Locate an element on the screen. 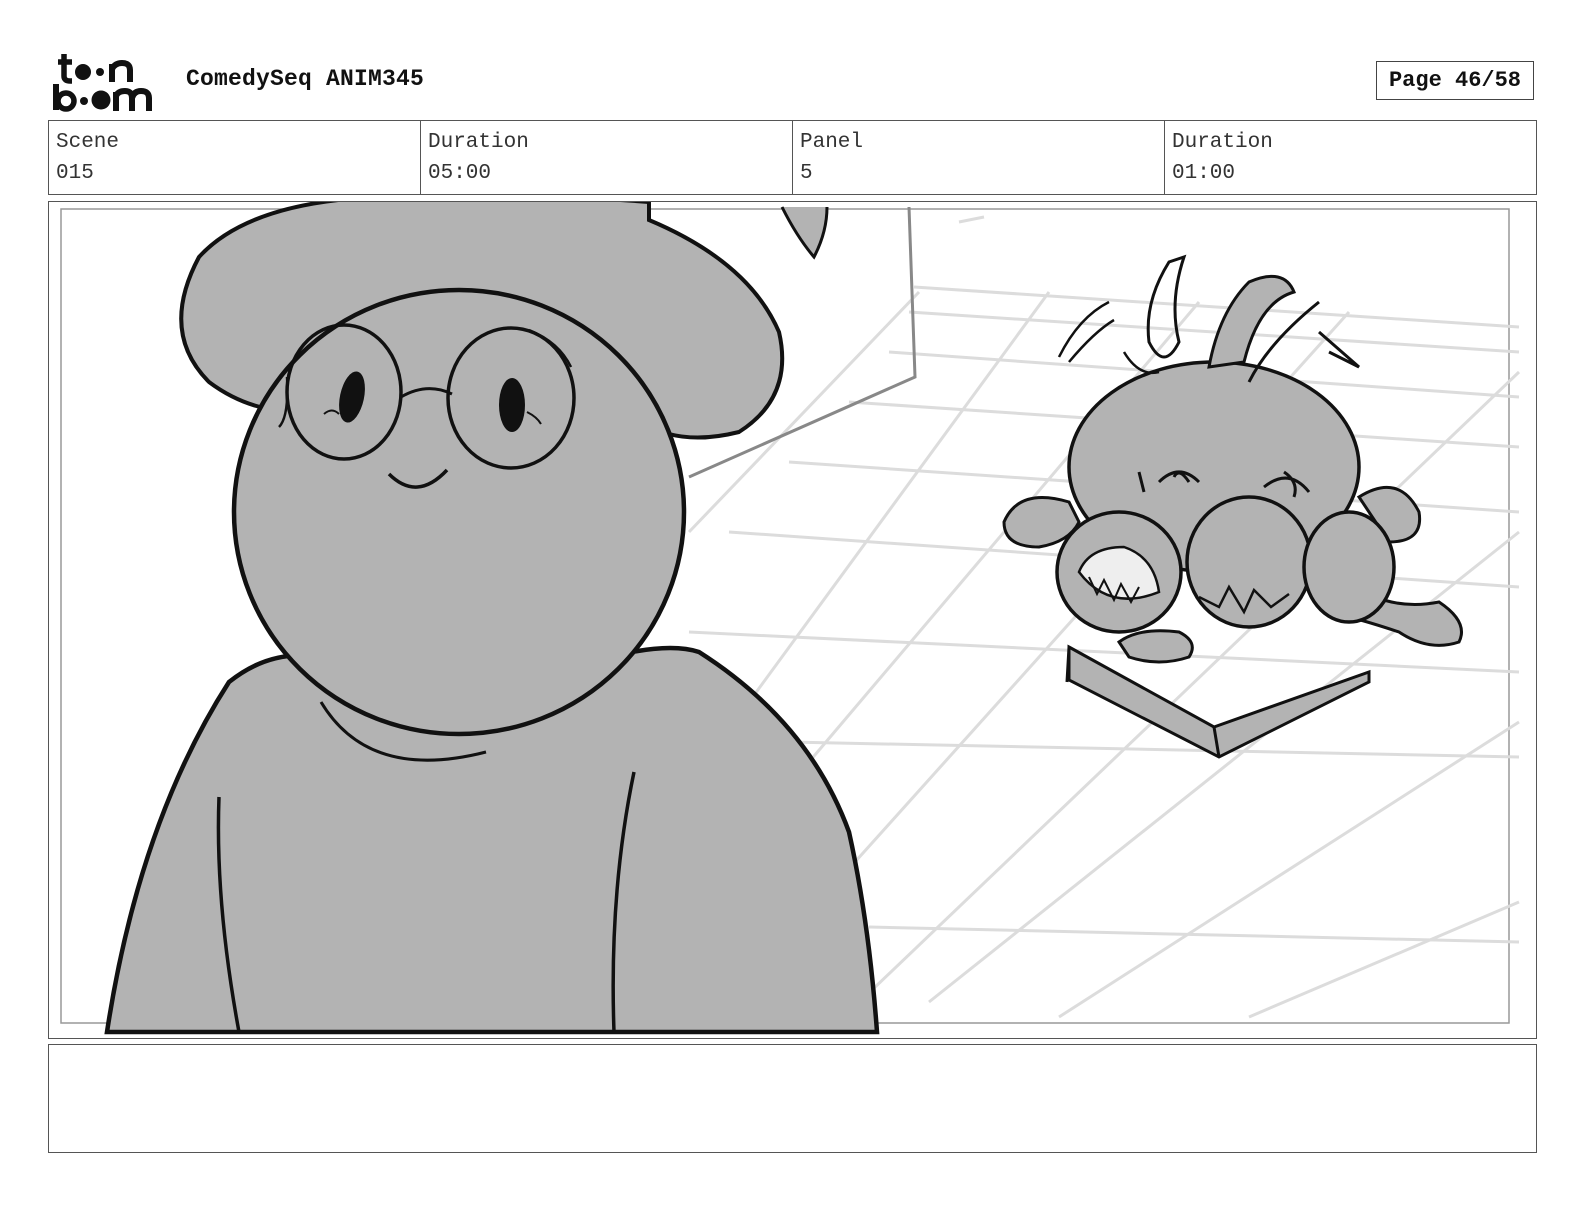  page-indicator: Page 46/58 is located at coordinates (1455, 80).